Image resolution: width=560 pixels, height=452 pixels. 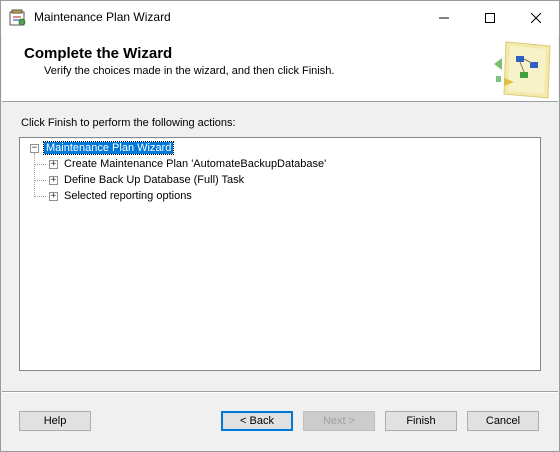 I want to click on finish-button: Finish, so click(x=421, y=421).